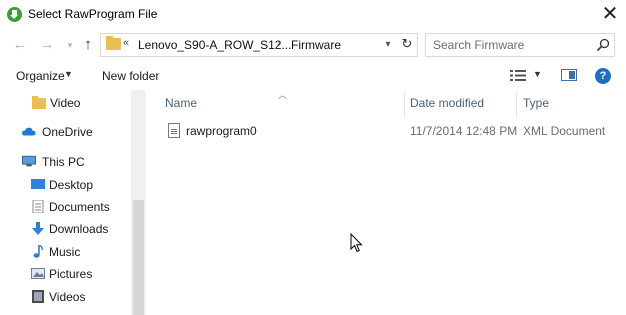 The image size is (626, 315). I want to click on column-header-type: Type, so click(536, 103).